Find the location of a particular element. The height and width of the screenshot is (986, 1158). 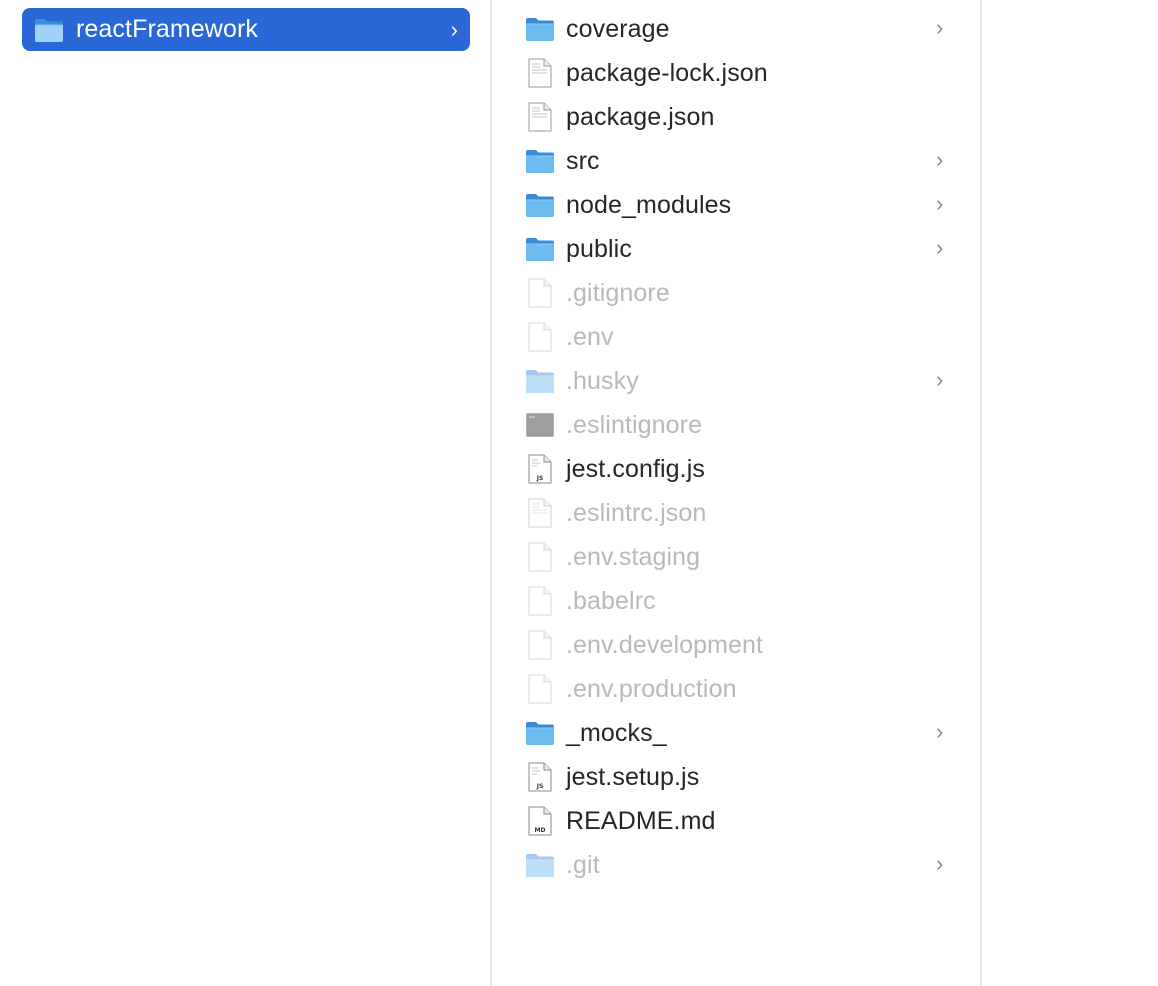

folder-row: public › is located at coordinates (736, 249).